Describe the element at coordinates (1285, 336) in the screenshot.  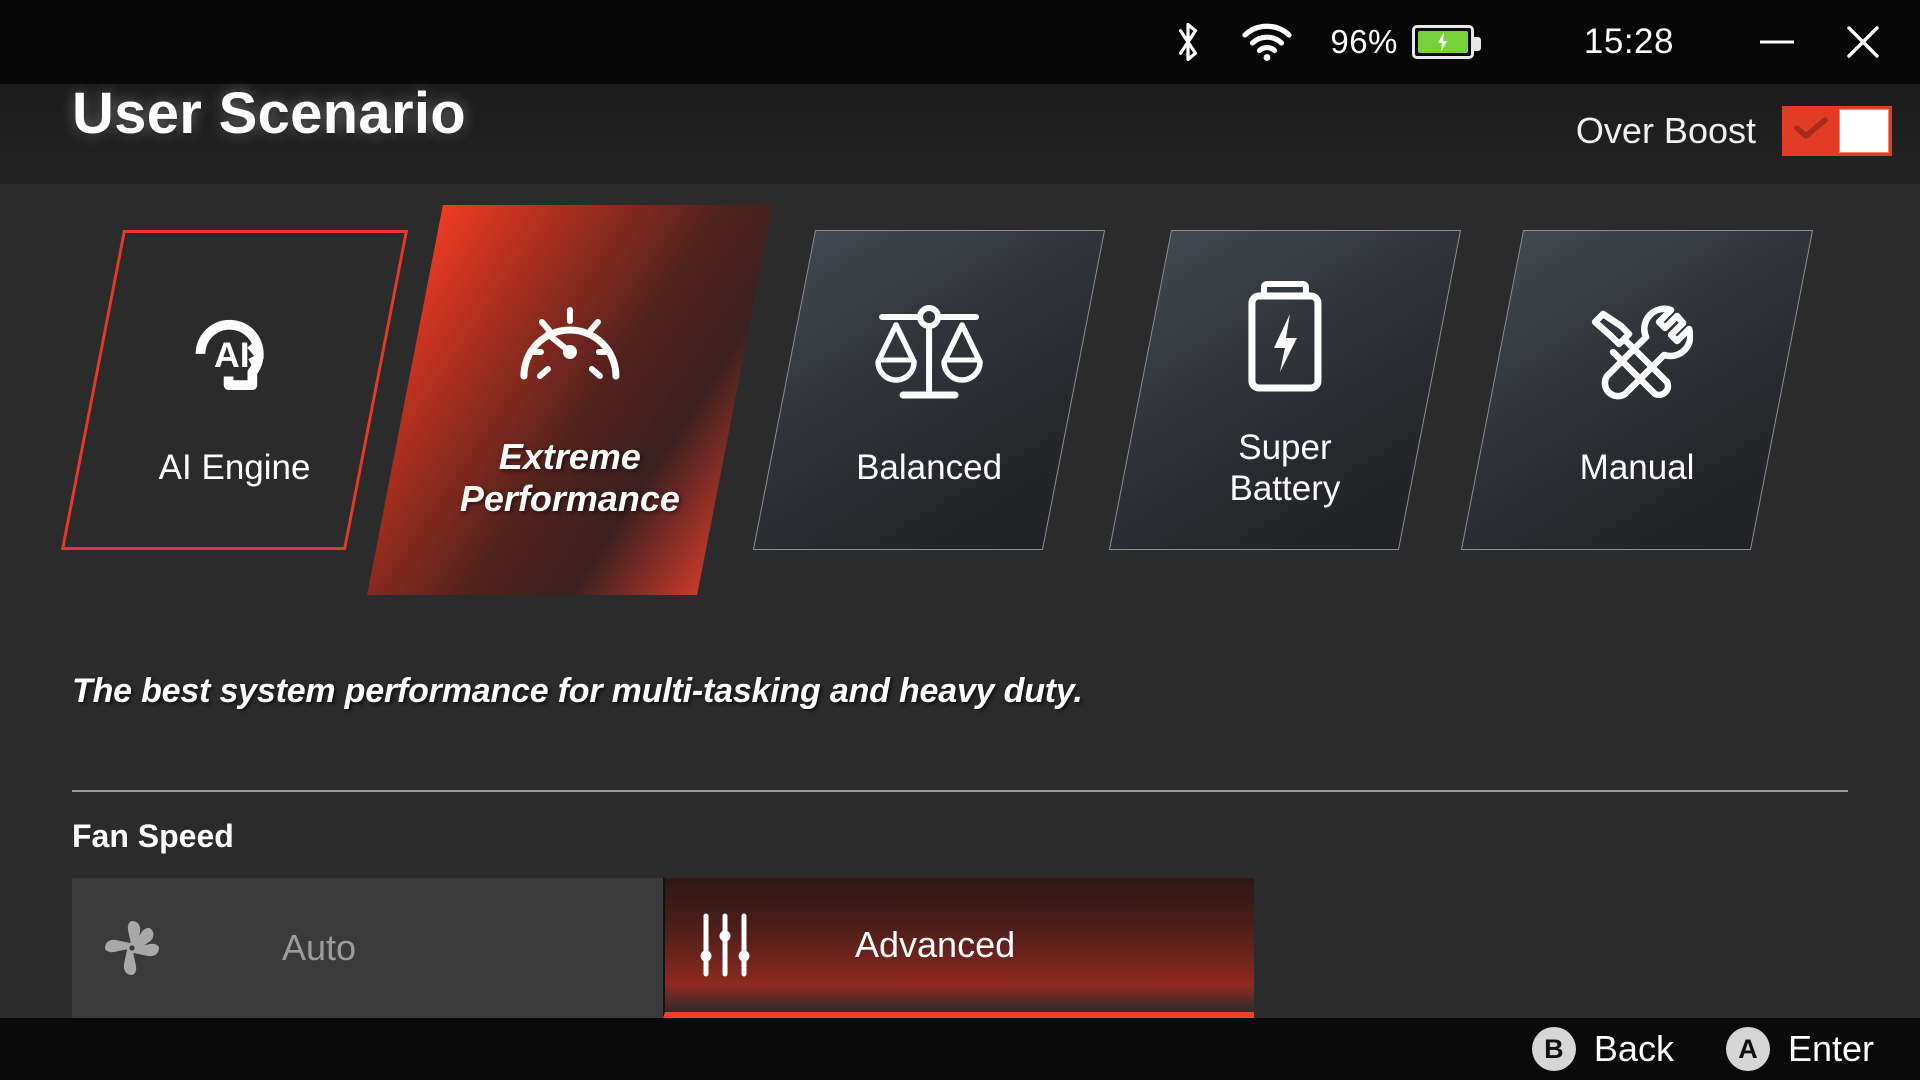
I see `battery-bolt-icon` at that location.